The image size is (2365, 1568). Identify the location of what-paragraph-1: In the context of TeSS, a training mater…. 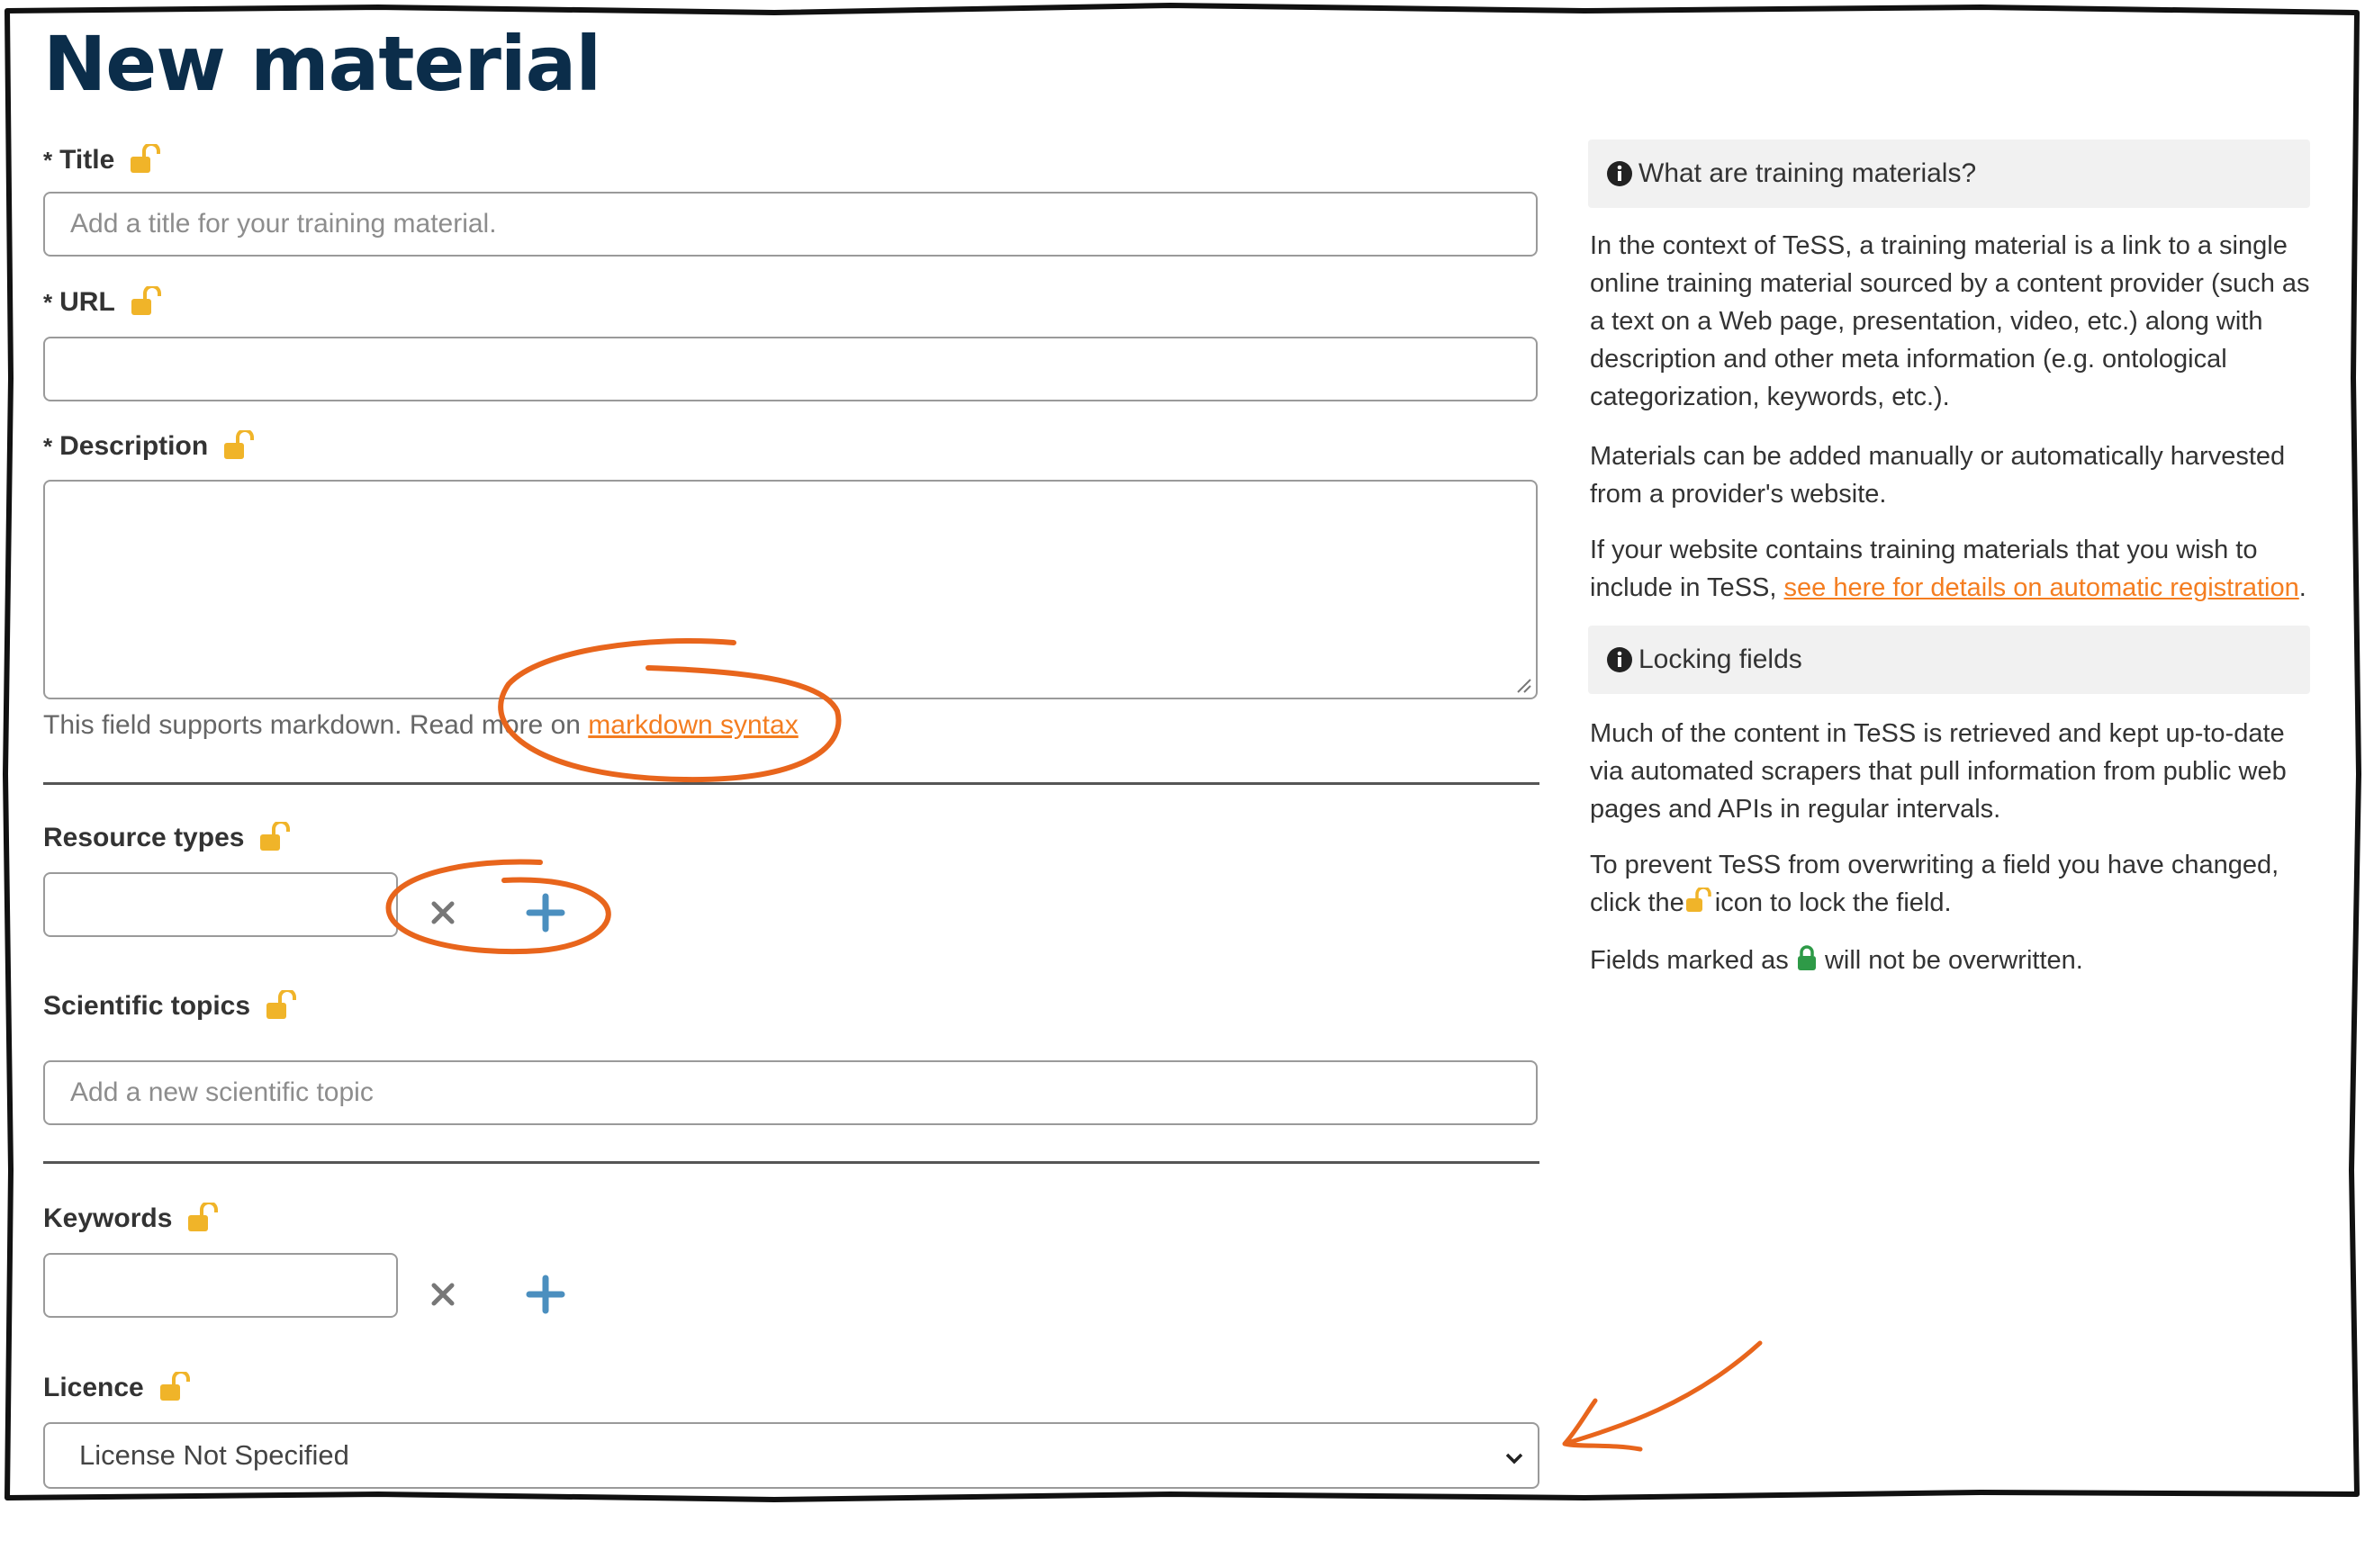
(1950, 321).